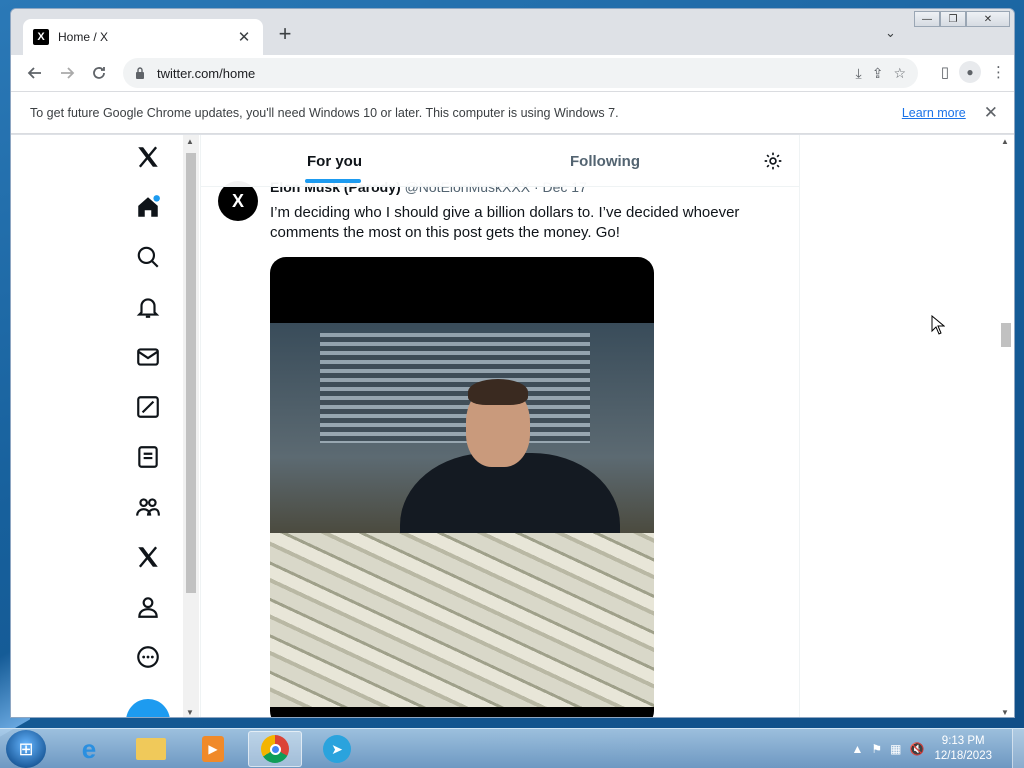 Image resolution: width=1024 pixels, height=768 pixels. I want to click on windows-taskbar: ⊞ e ▶ ➤ ▲ ⚑ ▦ 🔇 9:13 PM 12/18/2023, so click(512, 748).